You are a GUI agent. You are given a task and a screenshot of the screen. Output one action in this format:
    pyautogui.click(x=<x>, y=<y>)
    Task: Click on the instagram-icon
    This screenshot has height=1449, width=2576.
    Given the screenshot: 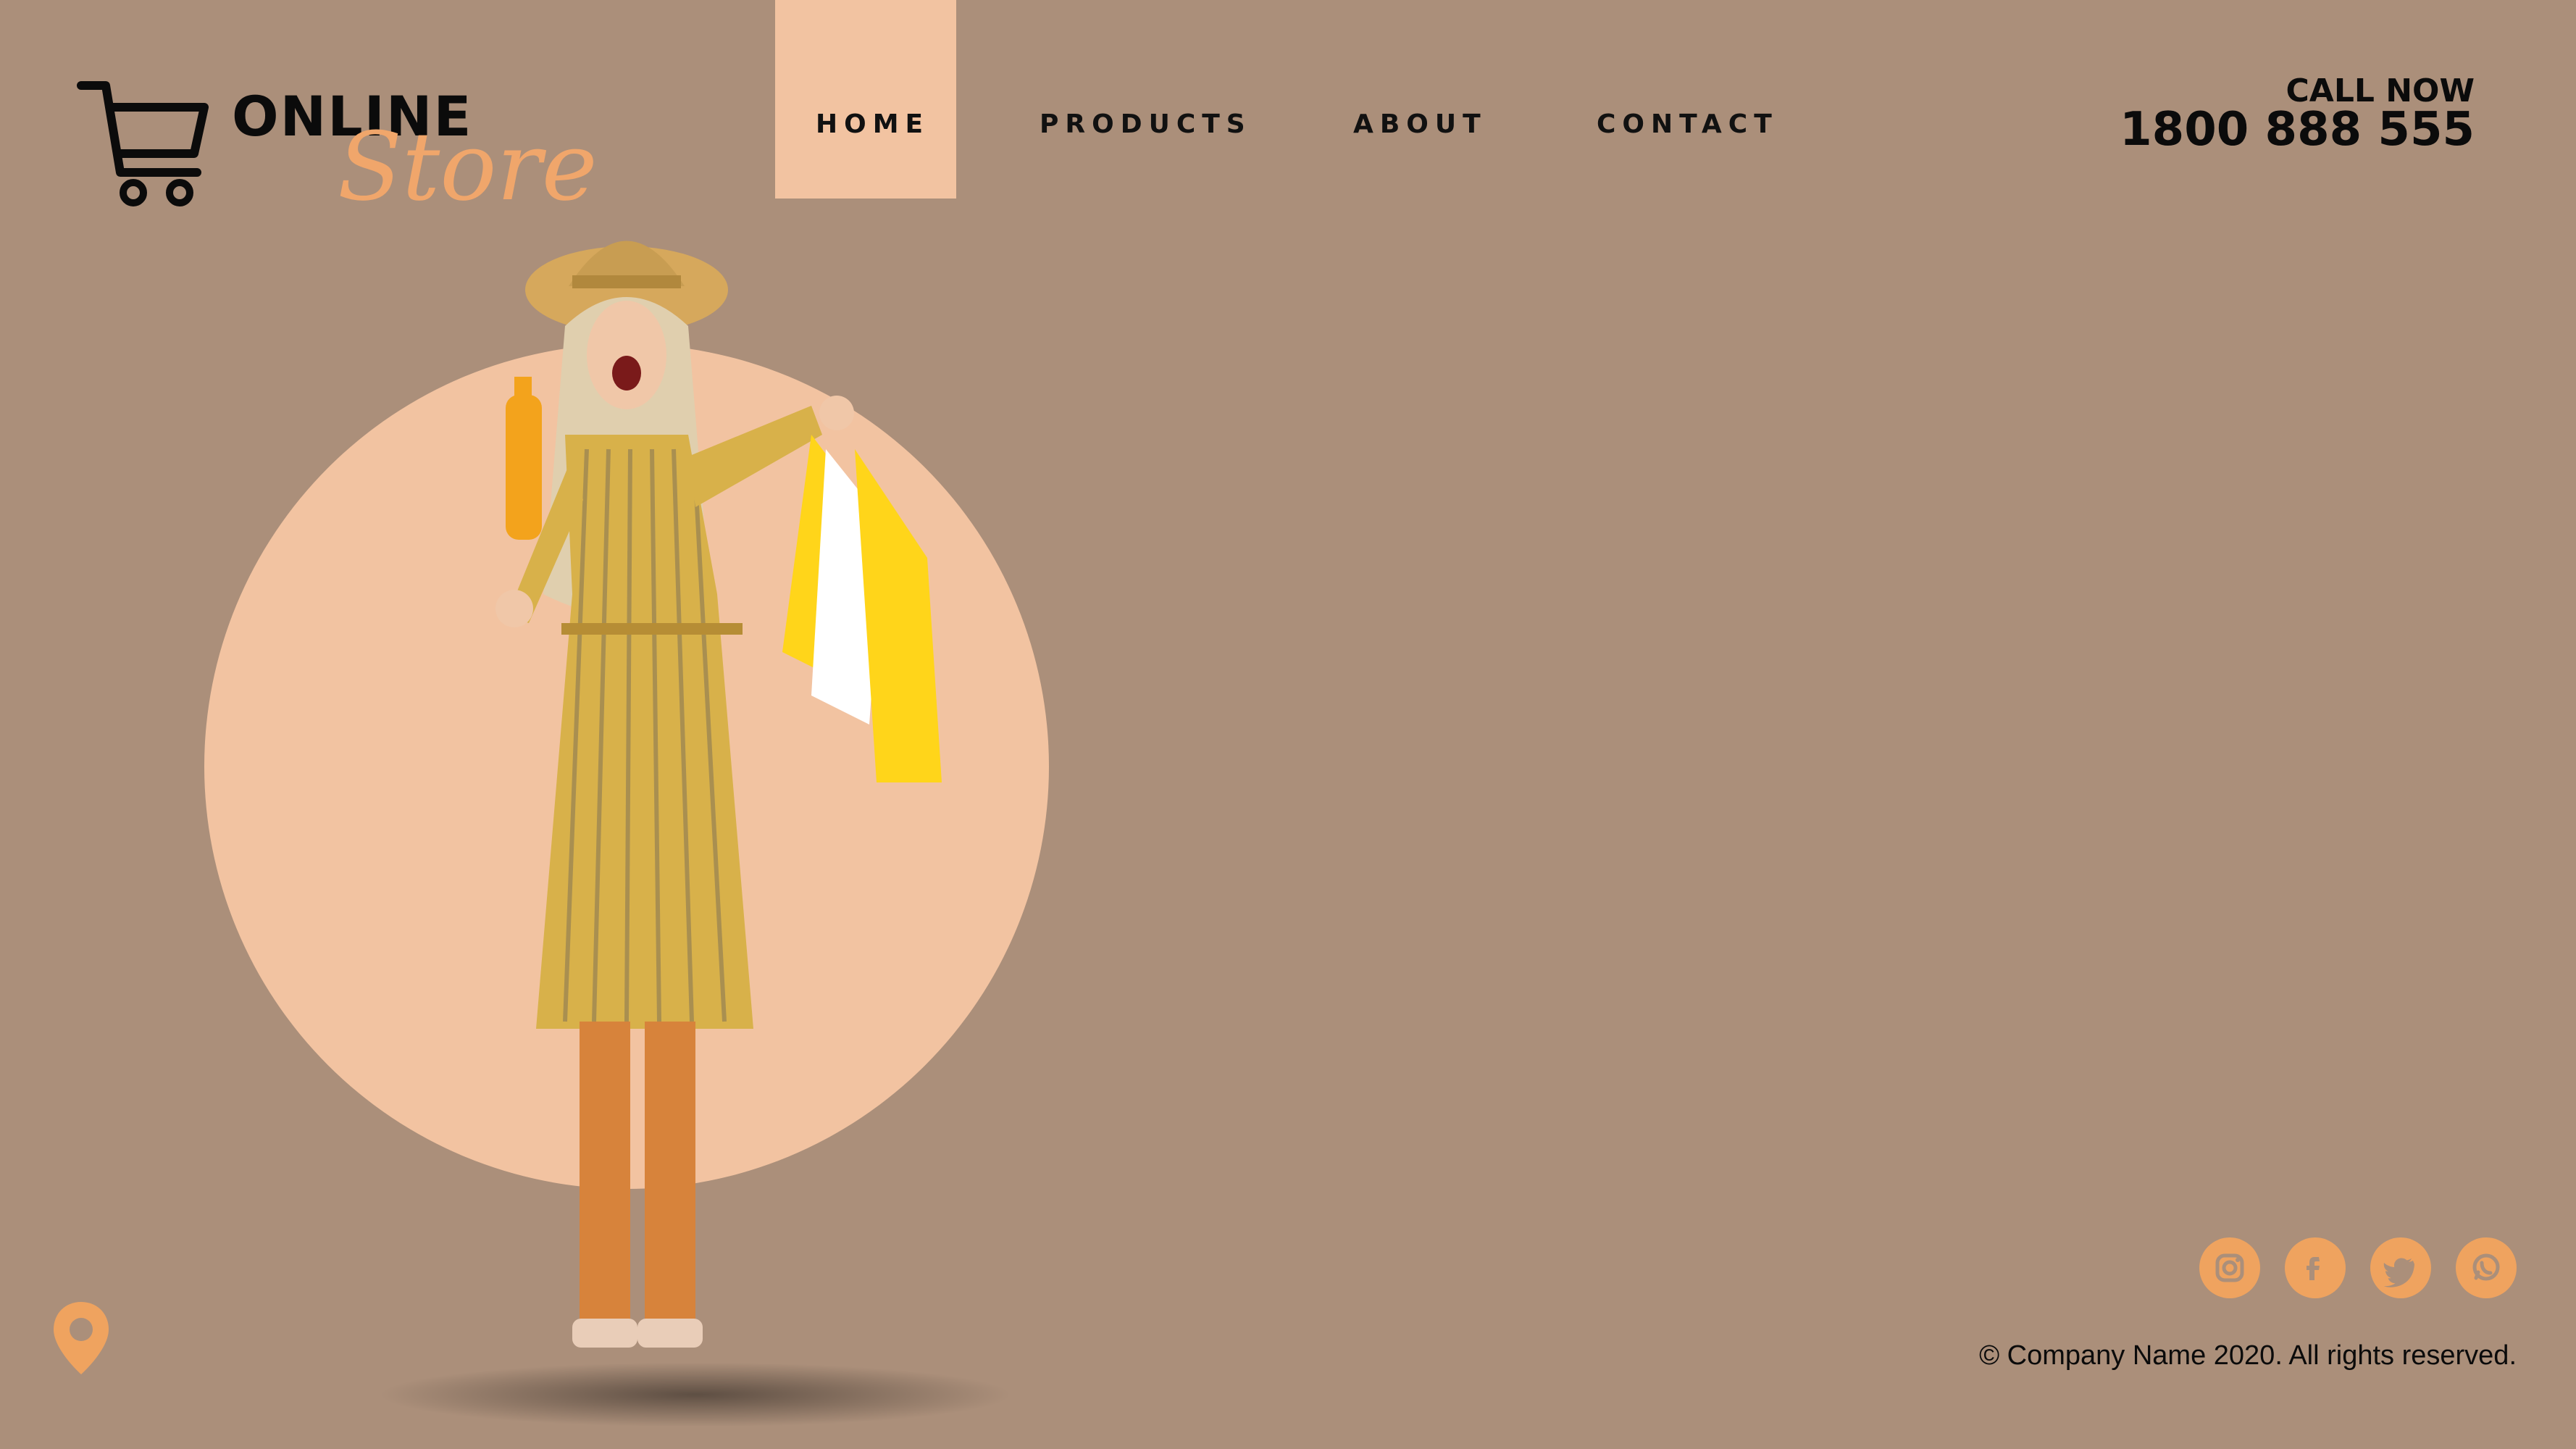 What is the action you would take?
    pyautogui.click(x=2229, y=1268)
    